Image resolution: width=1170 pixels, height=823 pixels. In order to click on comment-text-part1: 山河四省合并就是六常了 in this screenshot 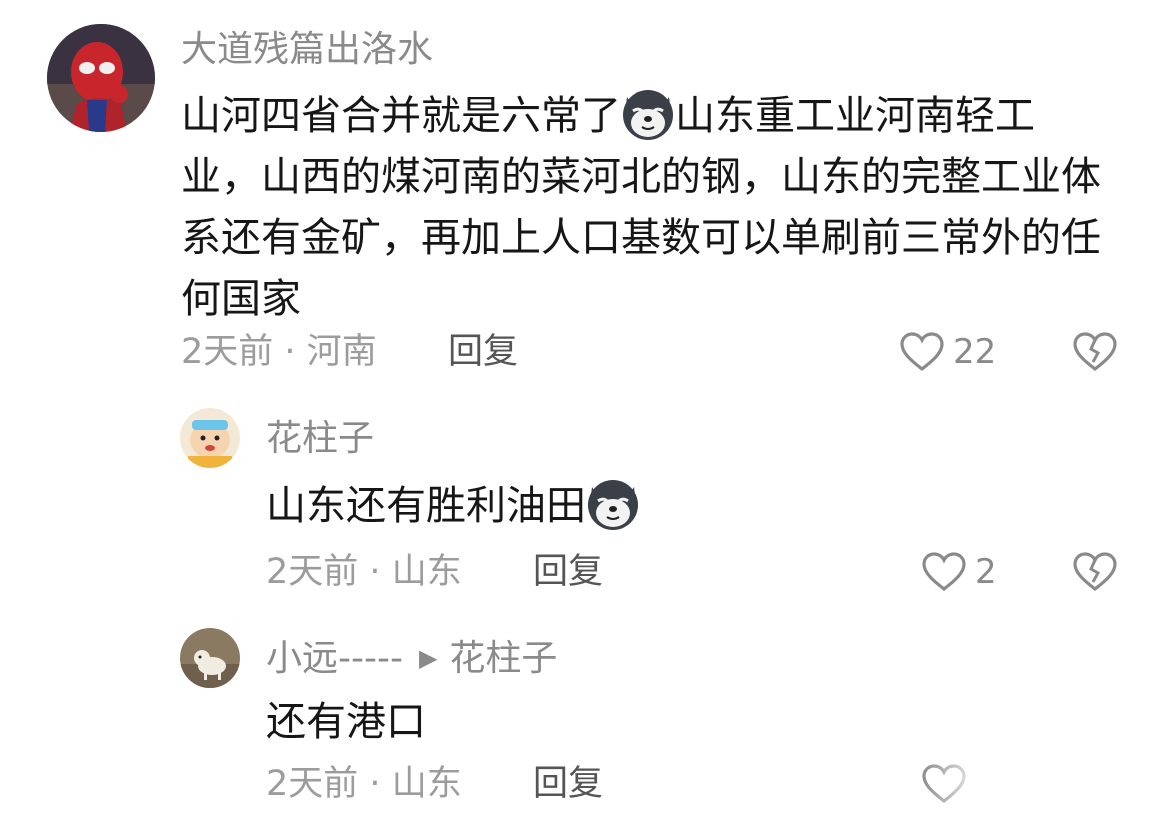, I will do `click(401, 116)`.